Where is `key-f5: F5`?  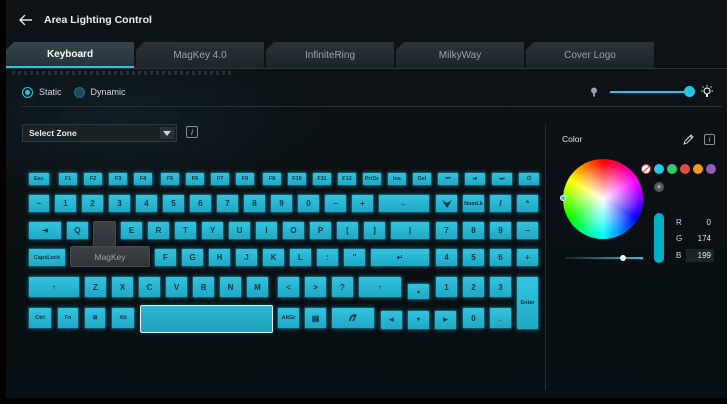 key-f5: F5 is located at coordinates (170, 179).